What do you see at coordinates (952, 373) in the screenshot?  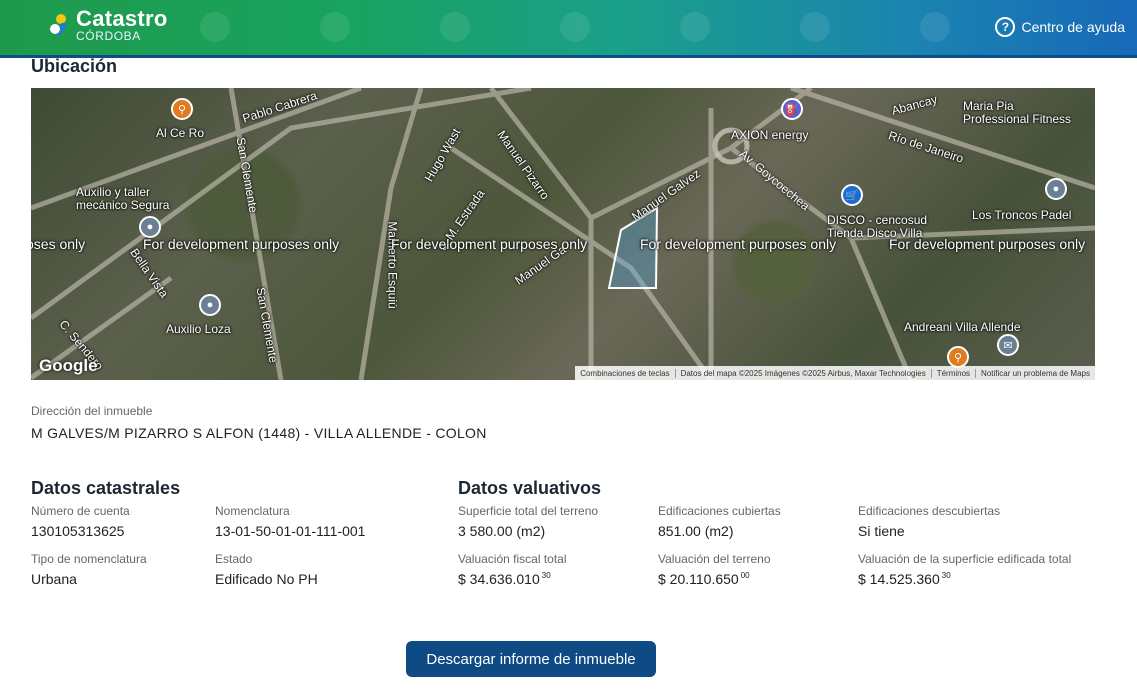 I see `terms-link: Términos` at bounding box center [952, 373].